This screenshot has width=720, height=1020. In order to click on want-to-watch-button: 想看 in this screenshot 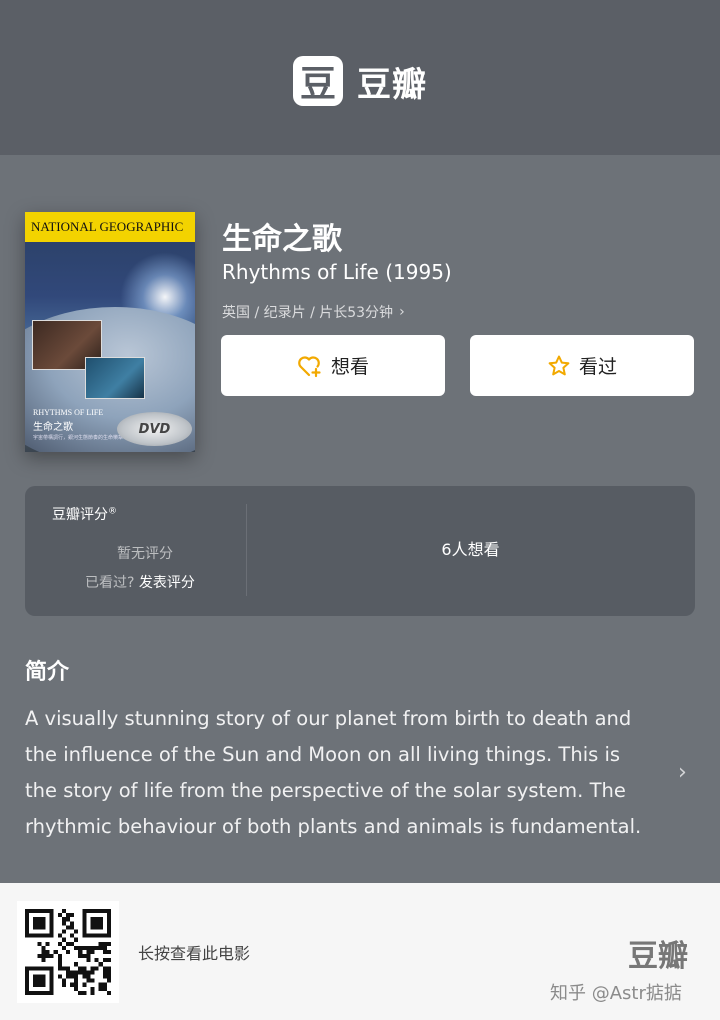, I will do `click(333, 365)`.